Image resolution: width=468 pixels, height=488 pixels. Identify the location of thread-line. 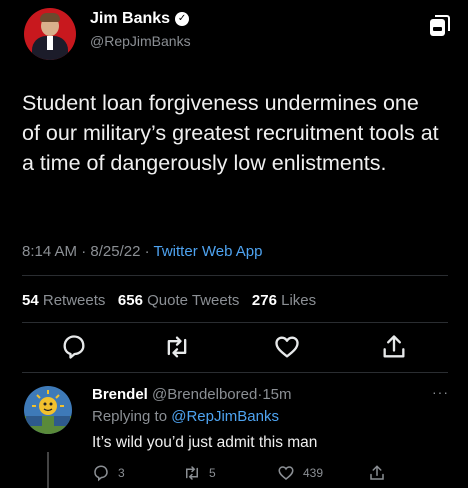
(48, 470).